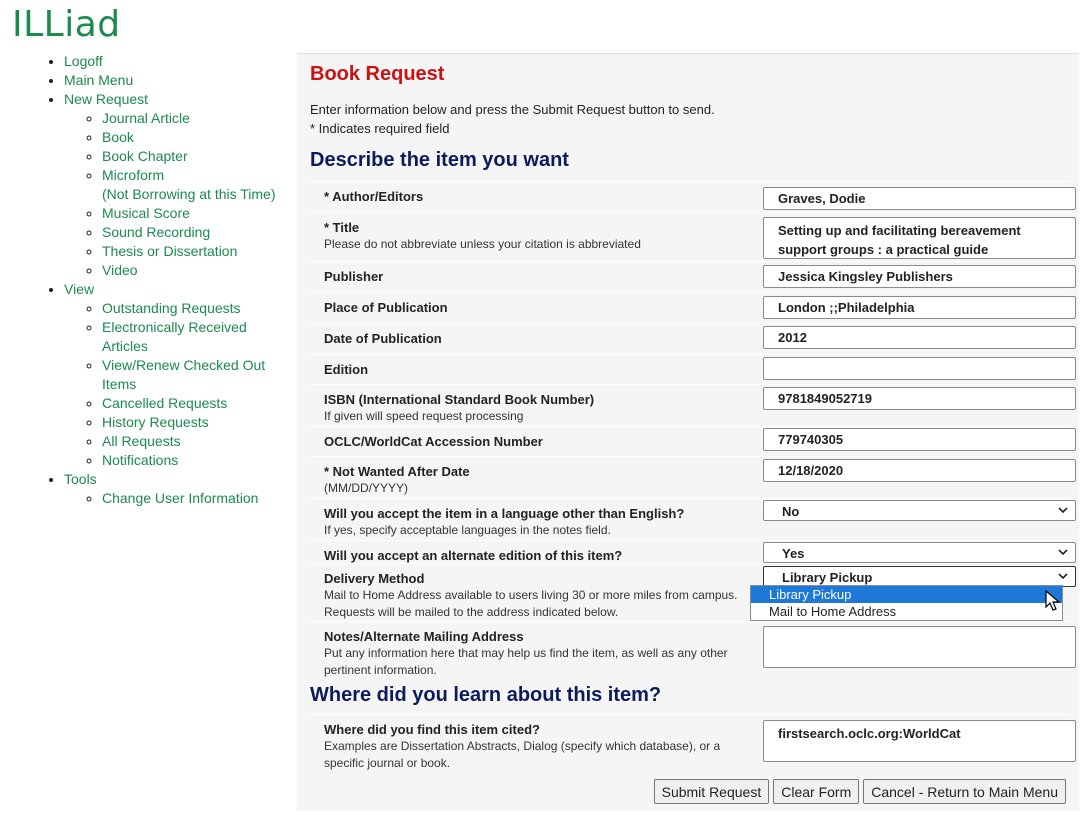 The height and width of the screenshot is (815, 1090). I want to click on nav-subitem: Video, so click(196, 270).